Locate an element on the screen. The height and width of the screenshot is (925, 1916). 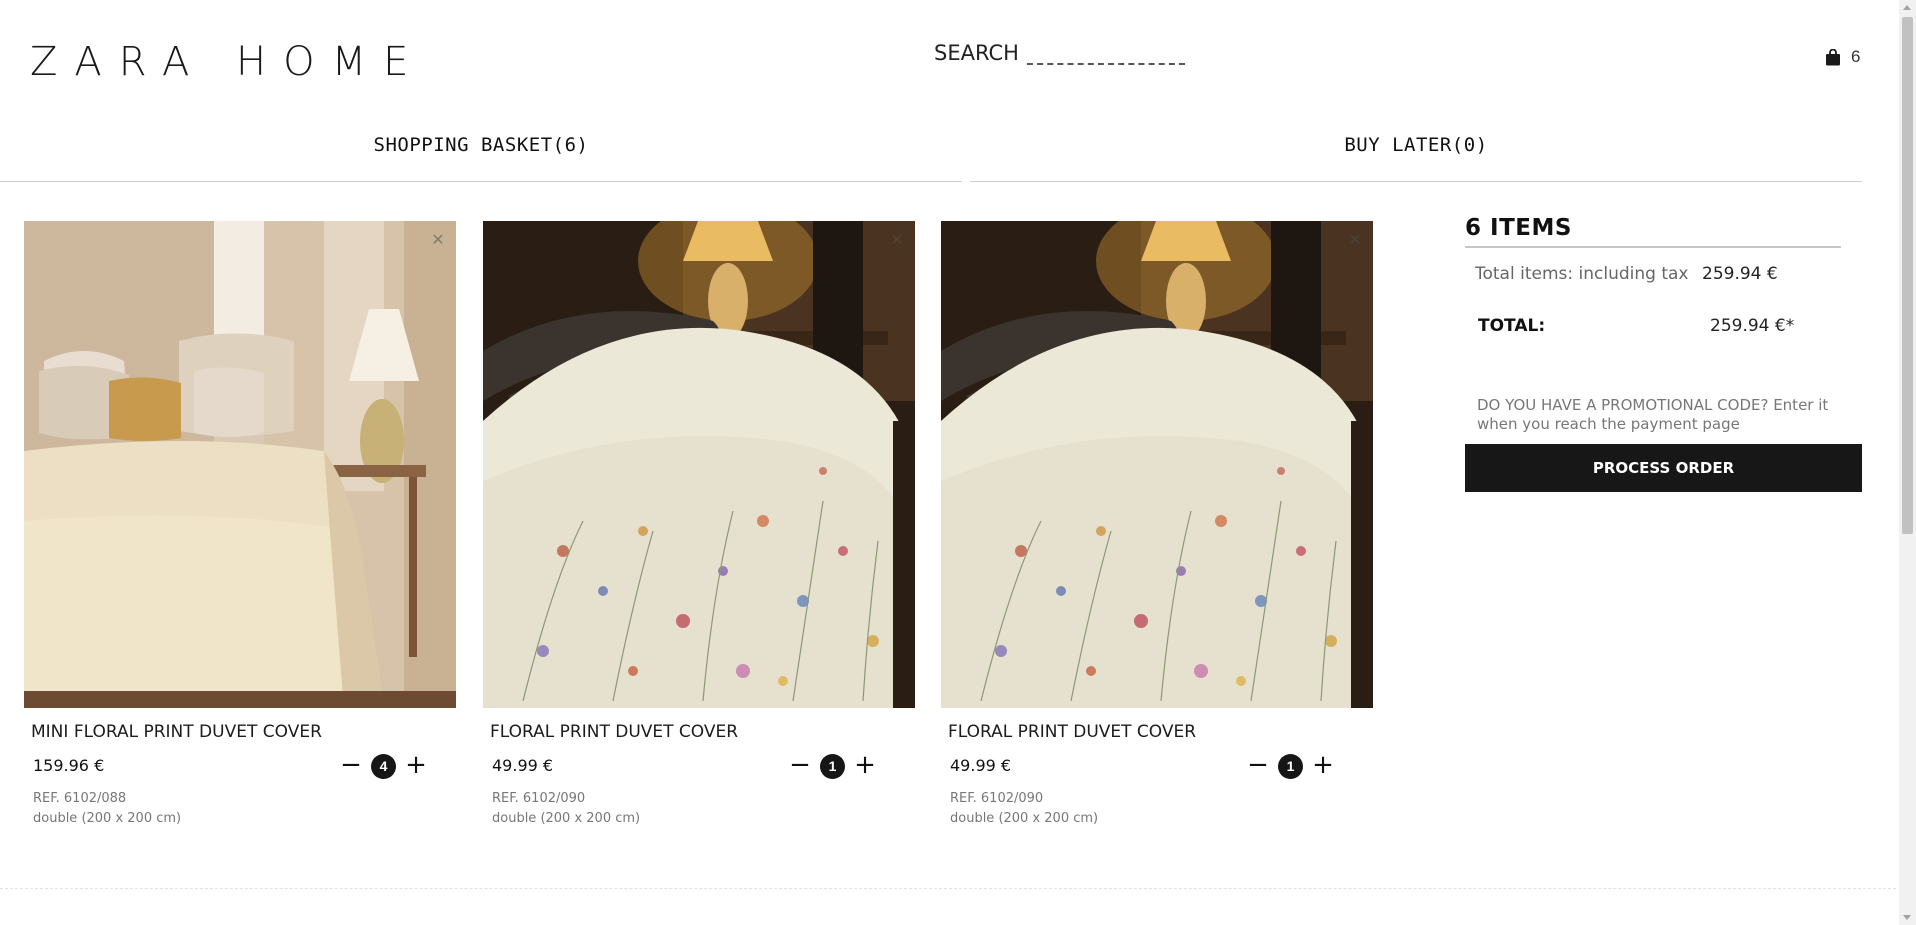
cart-count: 6 is located at coordinates (1856, 56).